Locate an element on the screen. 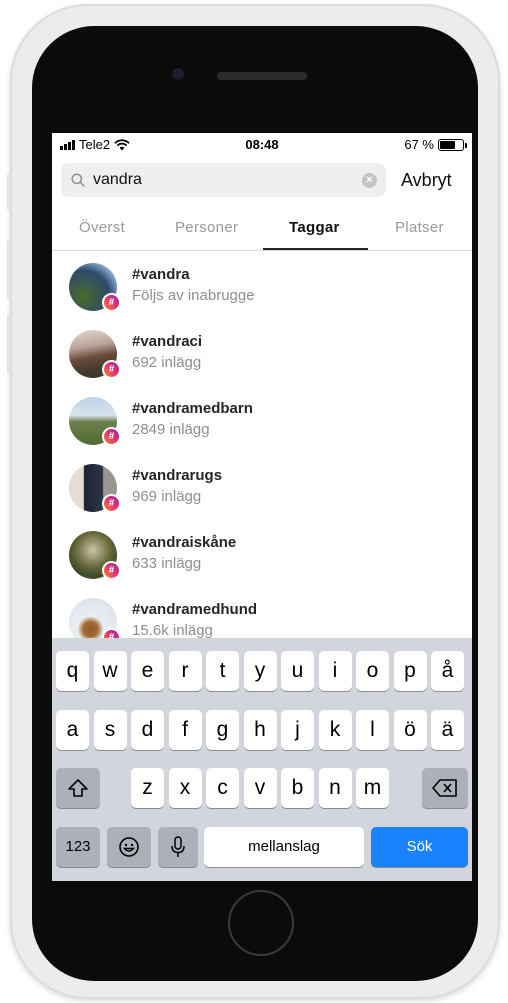 Image resolution: width=508 pixels, height=1003 pixels. backspace-key is located at coordinates (445, 788).